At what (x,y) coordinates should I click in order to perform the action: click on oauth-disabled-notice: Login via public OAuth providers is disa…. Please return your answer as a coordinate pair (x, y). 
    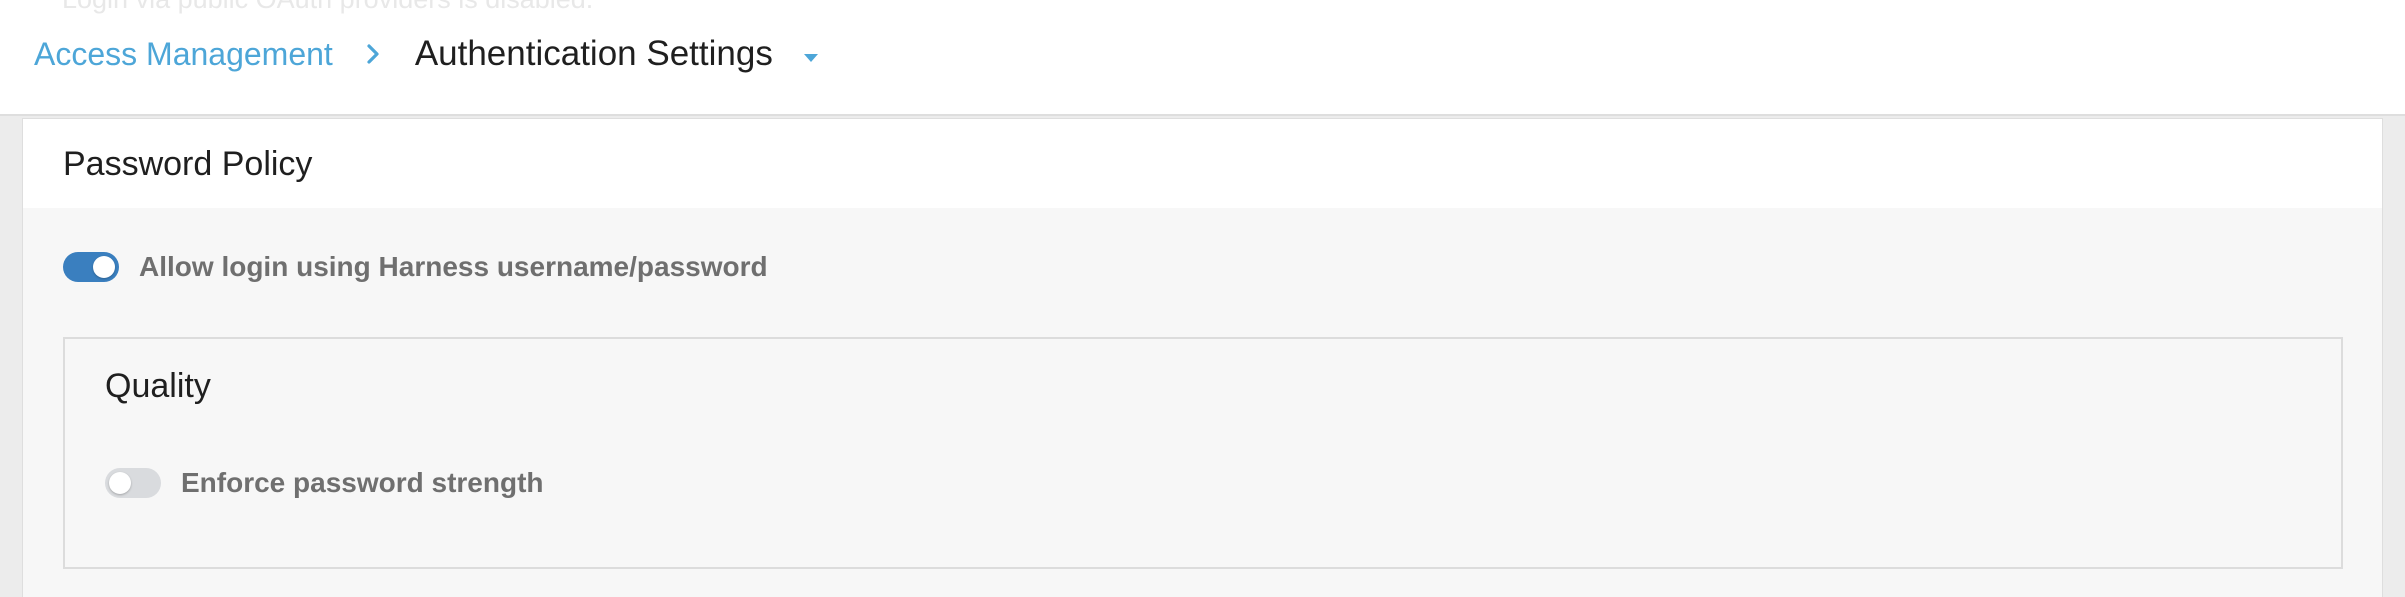
    Looking at the image, I should click on (327, 7).